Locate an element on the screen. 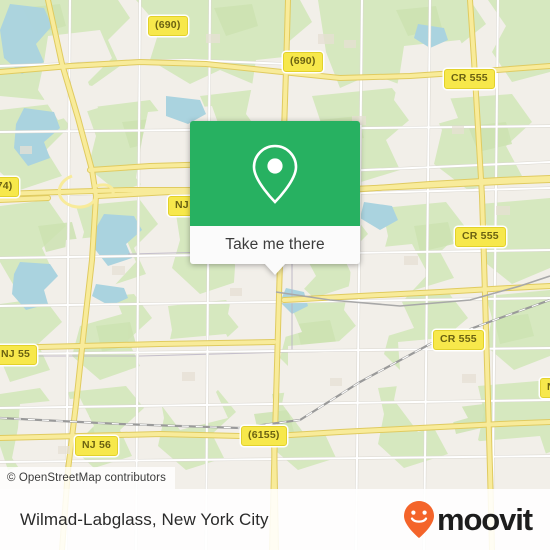  osm-attribution-text: © OpenStreetMap contributors is located at coordinates (86, 478).